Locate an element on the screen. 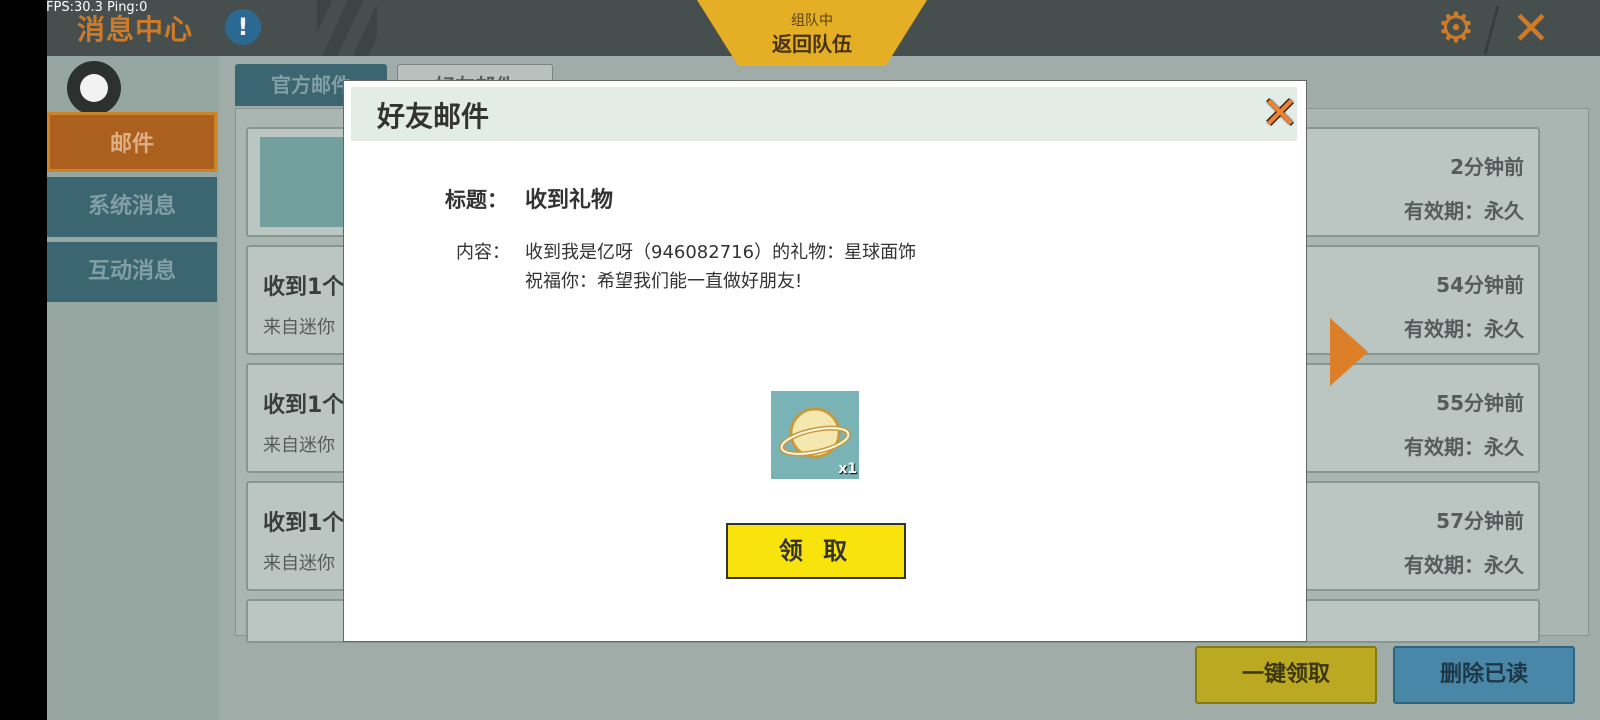  content-label: 内容： is located at coordinates (483, 252).